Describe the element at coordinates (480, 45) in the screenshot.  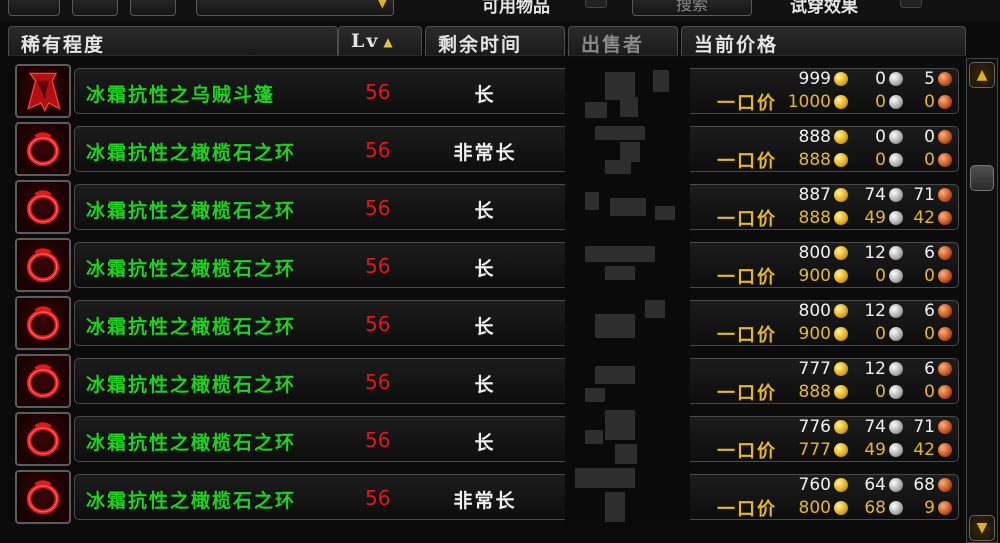
I see `header-time-left-label: 剩余时间` at that location.